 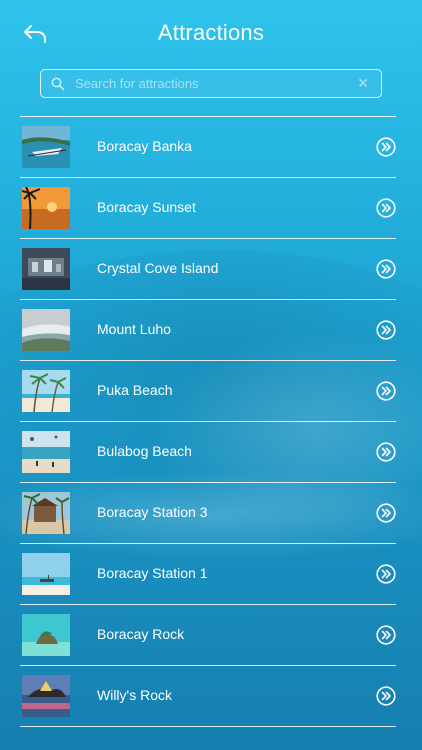 What do you see at coordinates (208, 147) in the screenshot?
I see `list-item: Boracay Banka` at bounding box center [208, 147].